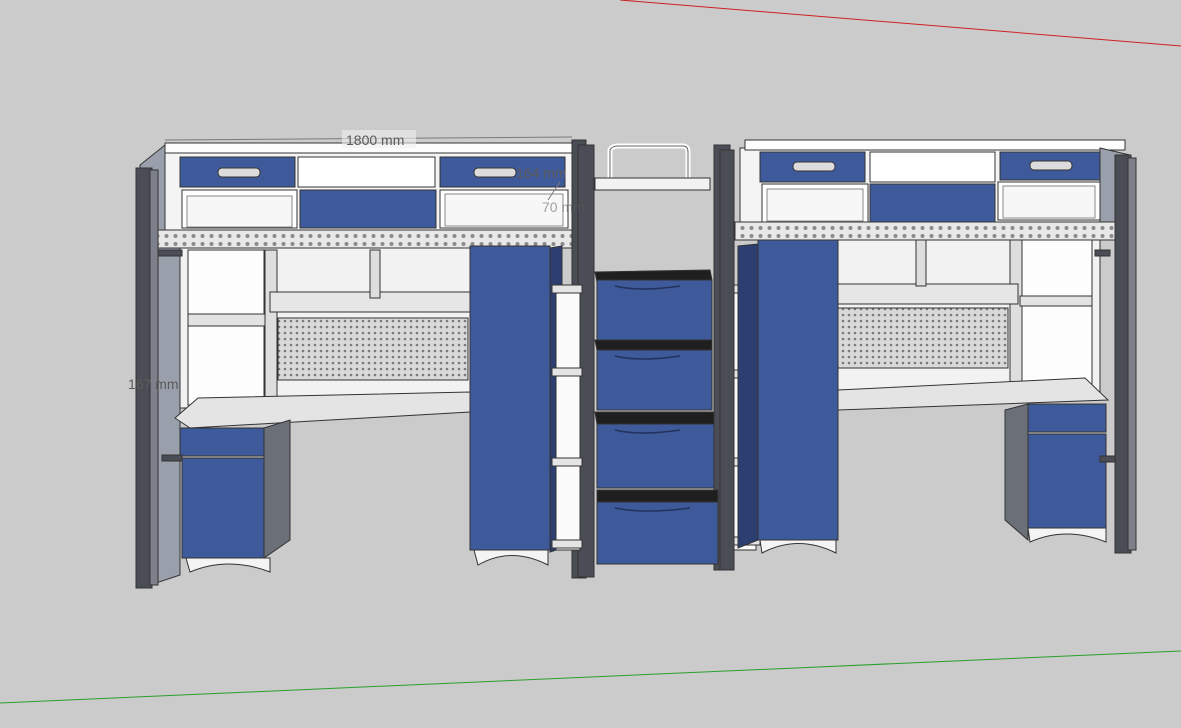 The height and width of the screenshot is (728, 1181). I want to click on left-desk-pedestal-top-drawer, so click(222, 442).